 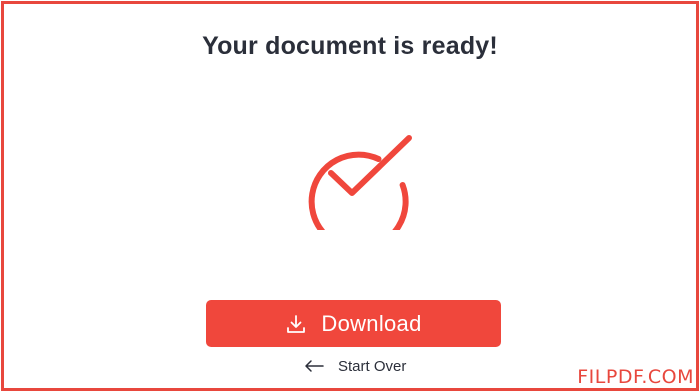 I want to click on page-title: Your document is ready!, so click(x=350, y=46).